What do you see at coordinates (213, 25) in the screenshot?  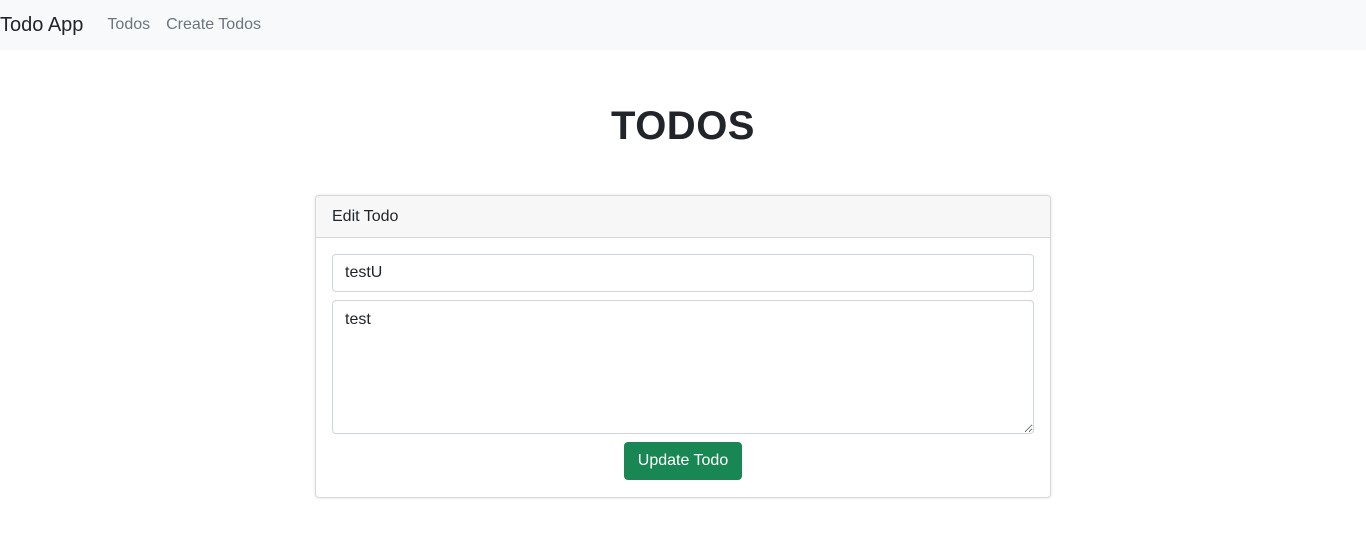 I see `nav-link-create-todos: Create Todos` at bounding box center [213, 25].